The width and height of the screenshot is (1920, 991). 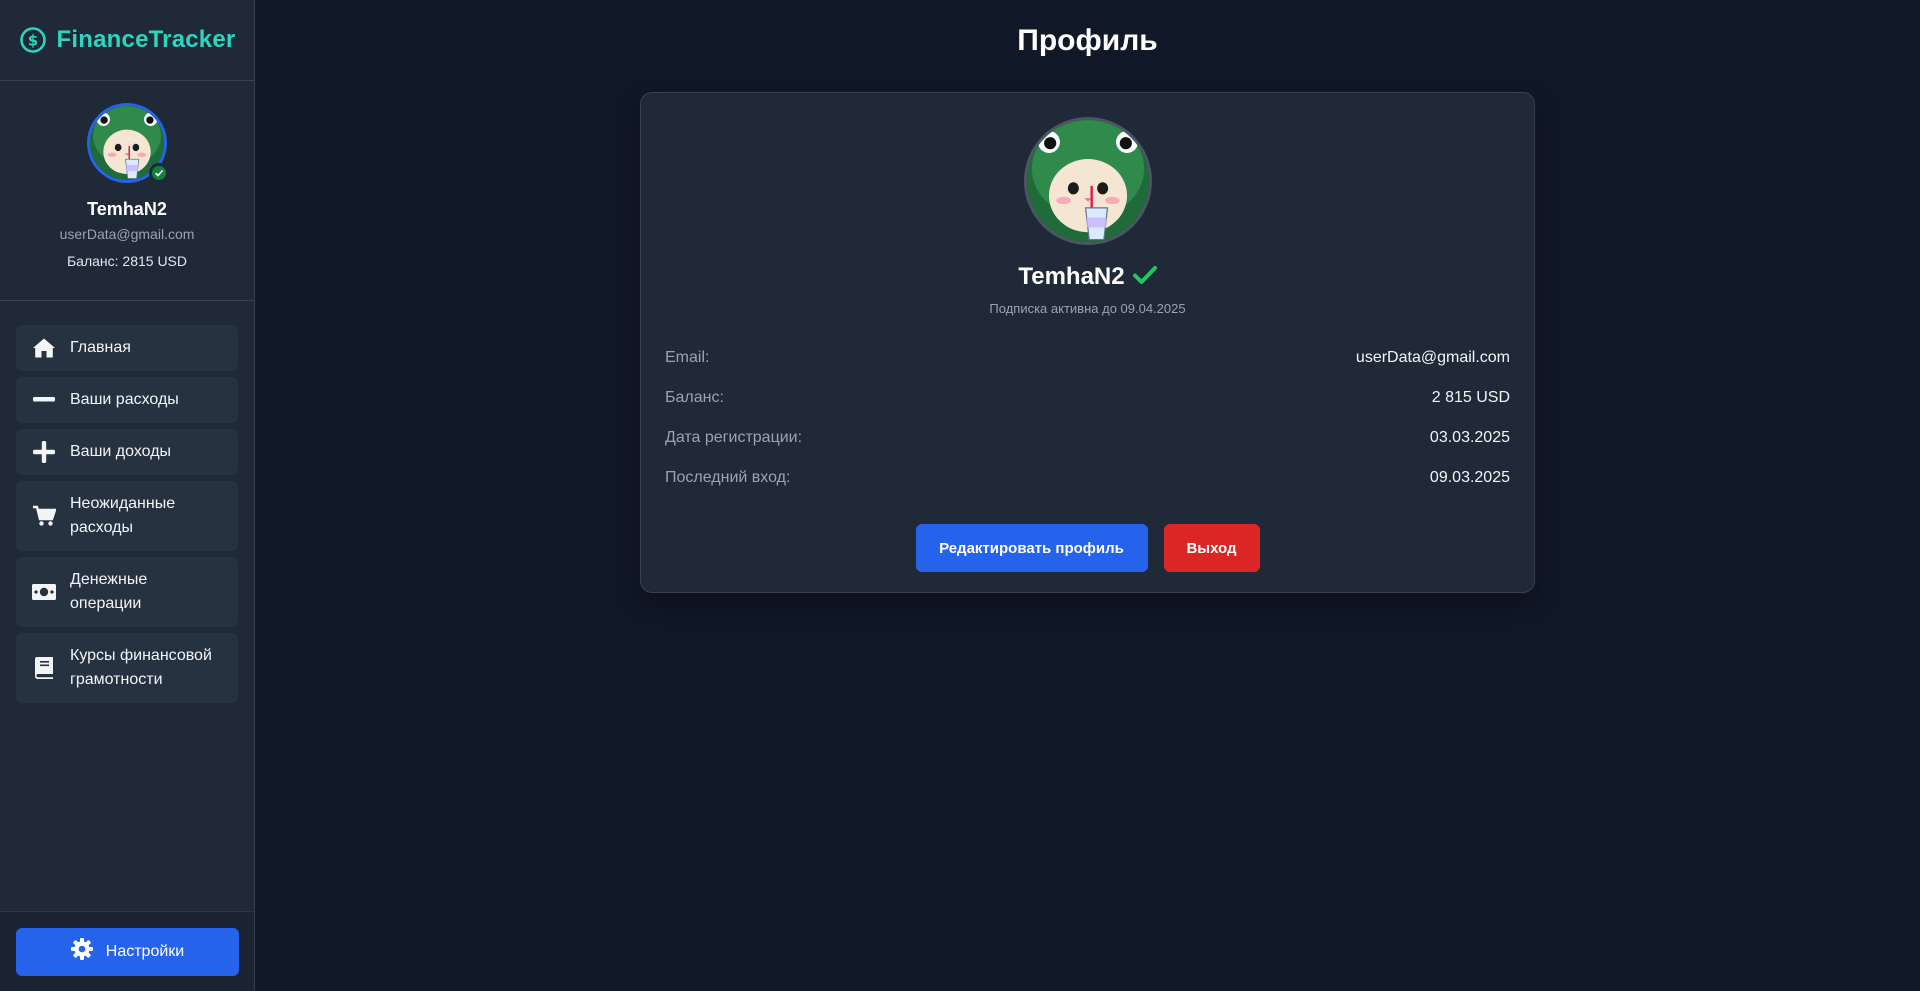 What do you see at coordinates (1470, 397) in the screenshot?
I see `info-value: 2 815 USD` at bounding box center [1470, 397].